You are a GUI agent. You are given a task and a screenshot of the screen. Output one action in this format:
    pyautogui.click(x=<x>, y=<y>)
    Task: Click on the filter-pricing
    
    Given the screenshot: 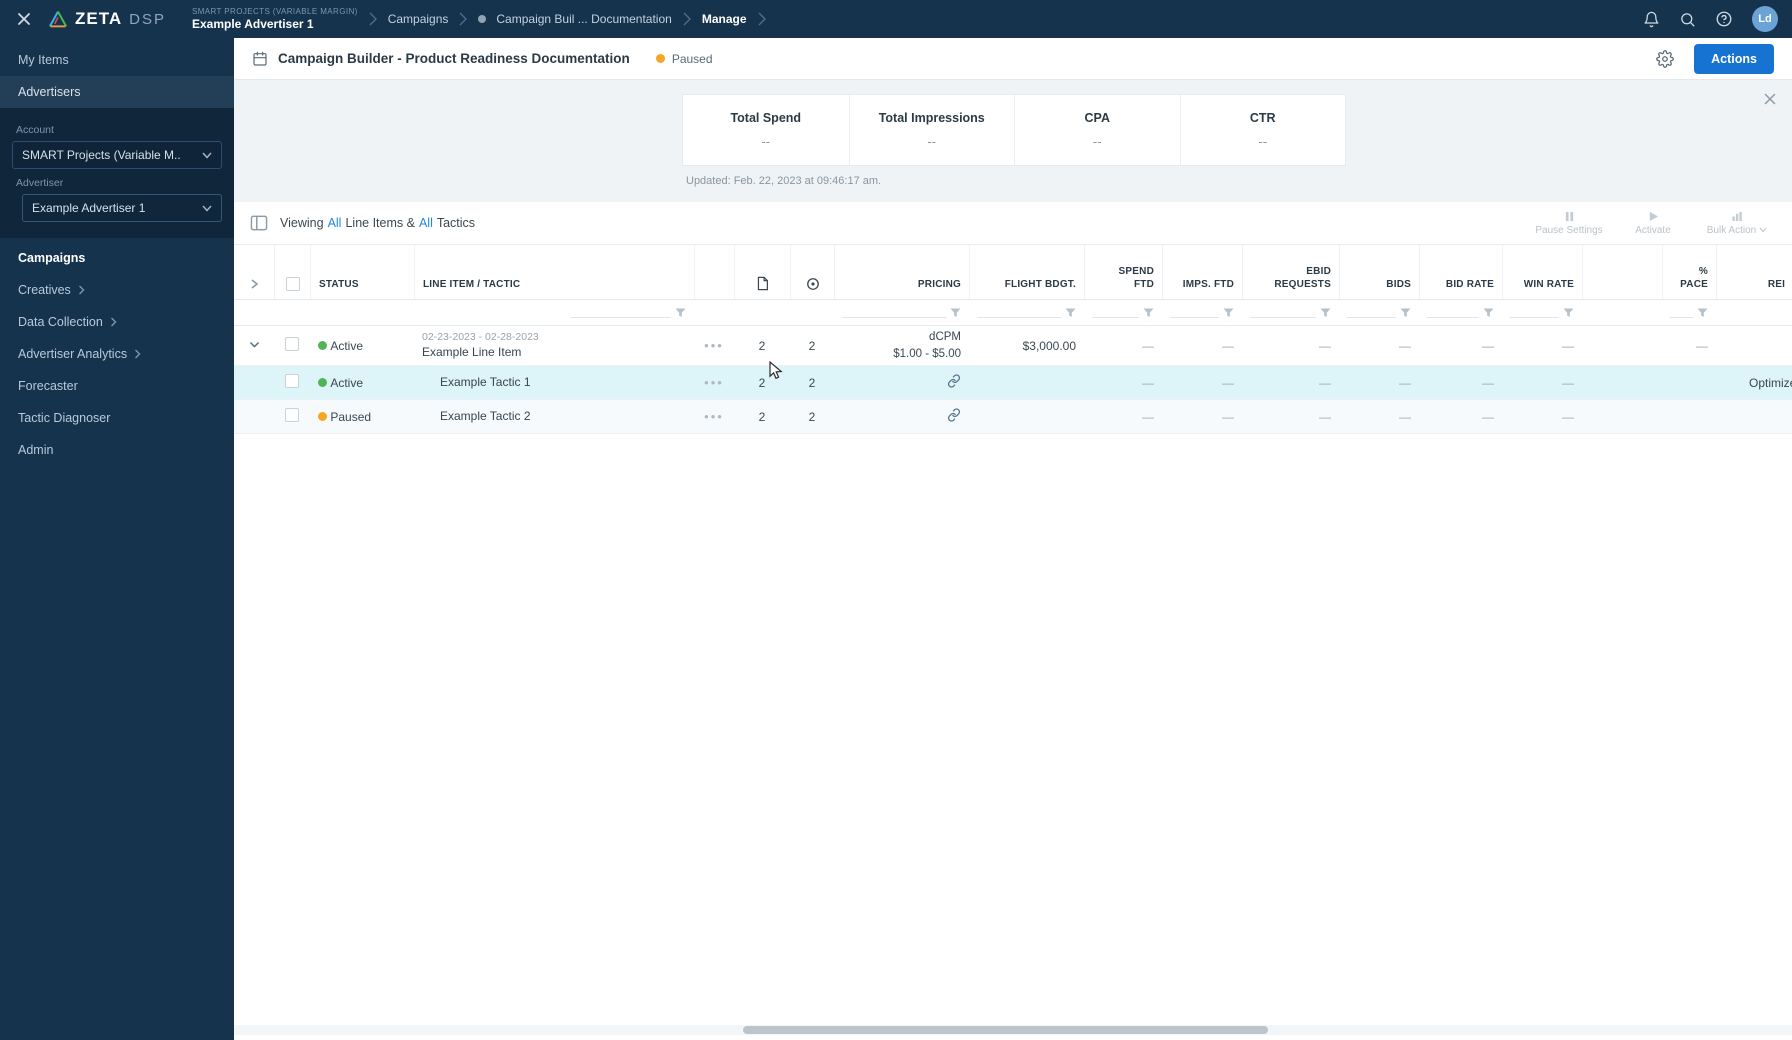 What is the action you would take?
    pyautogui.click(x=901, y=313)
    